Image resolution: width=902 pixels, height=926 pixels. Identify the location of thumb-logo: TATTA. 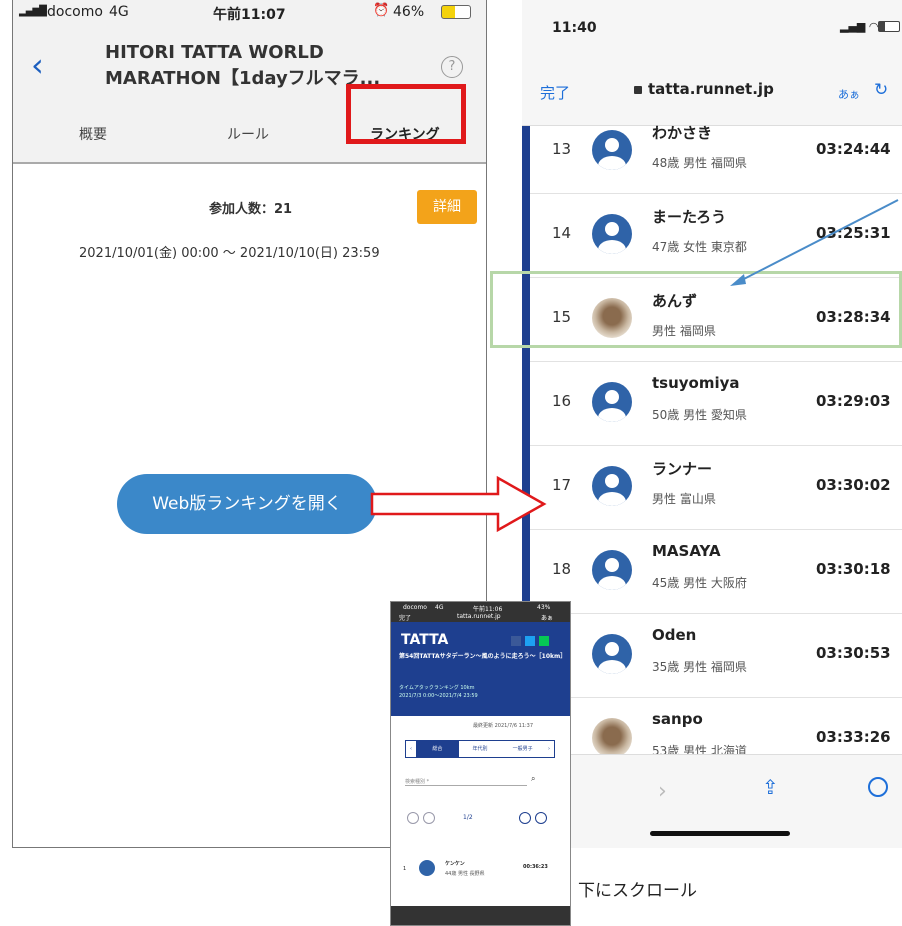
(425, 640).